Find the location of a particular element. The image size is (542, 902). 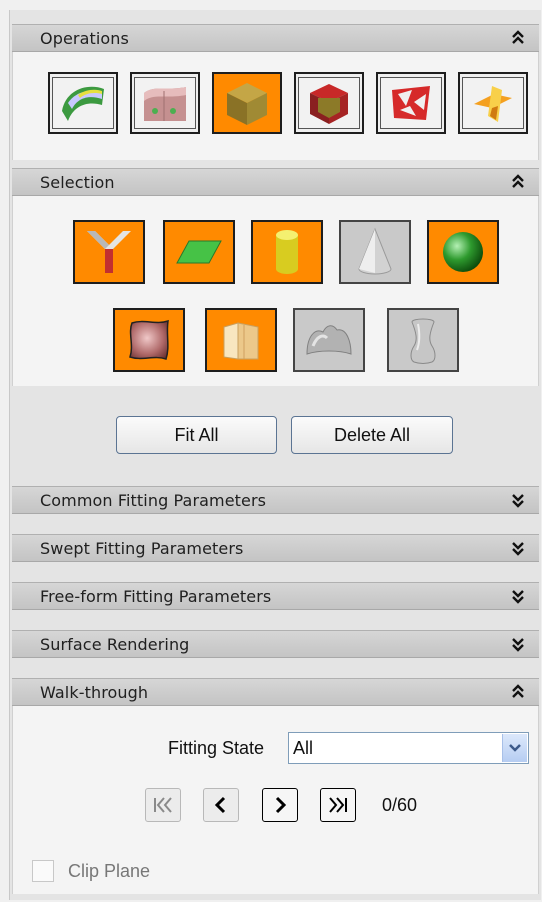

first-state-button is located at coordinates (163, 805).